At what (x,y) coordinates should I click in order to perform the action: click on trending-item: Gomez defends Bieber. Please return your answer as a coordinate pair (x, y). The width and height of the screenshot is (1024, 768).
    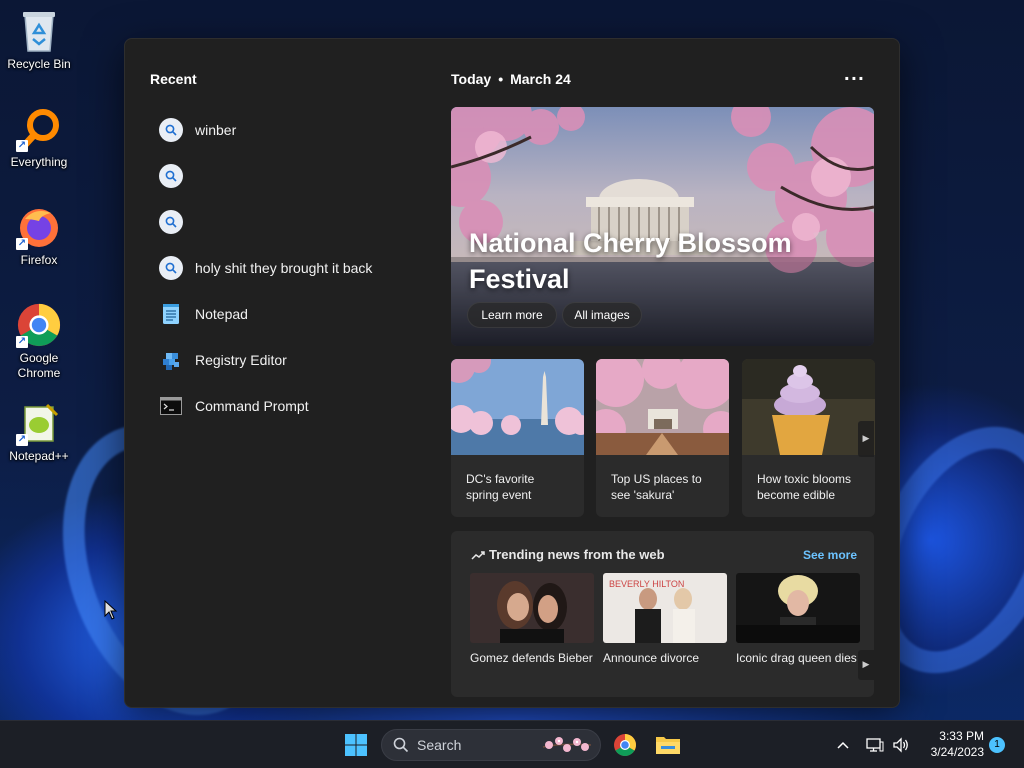
    Looking at the image, I should click on (532, 619).